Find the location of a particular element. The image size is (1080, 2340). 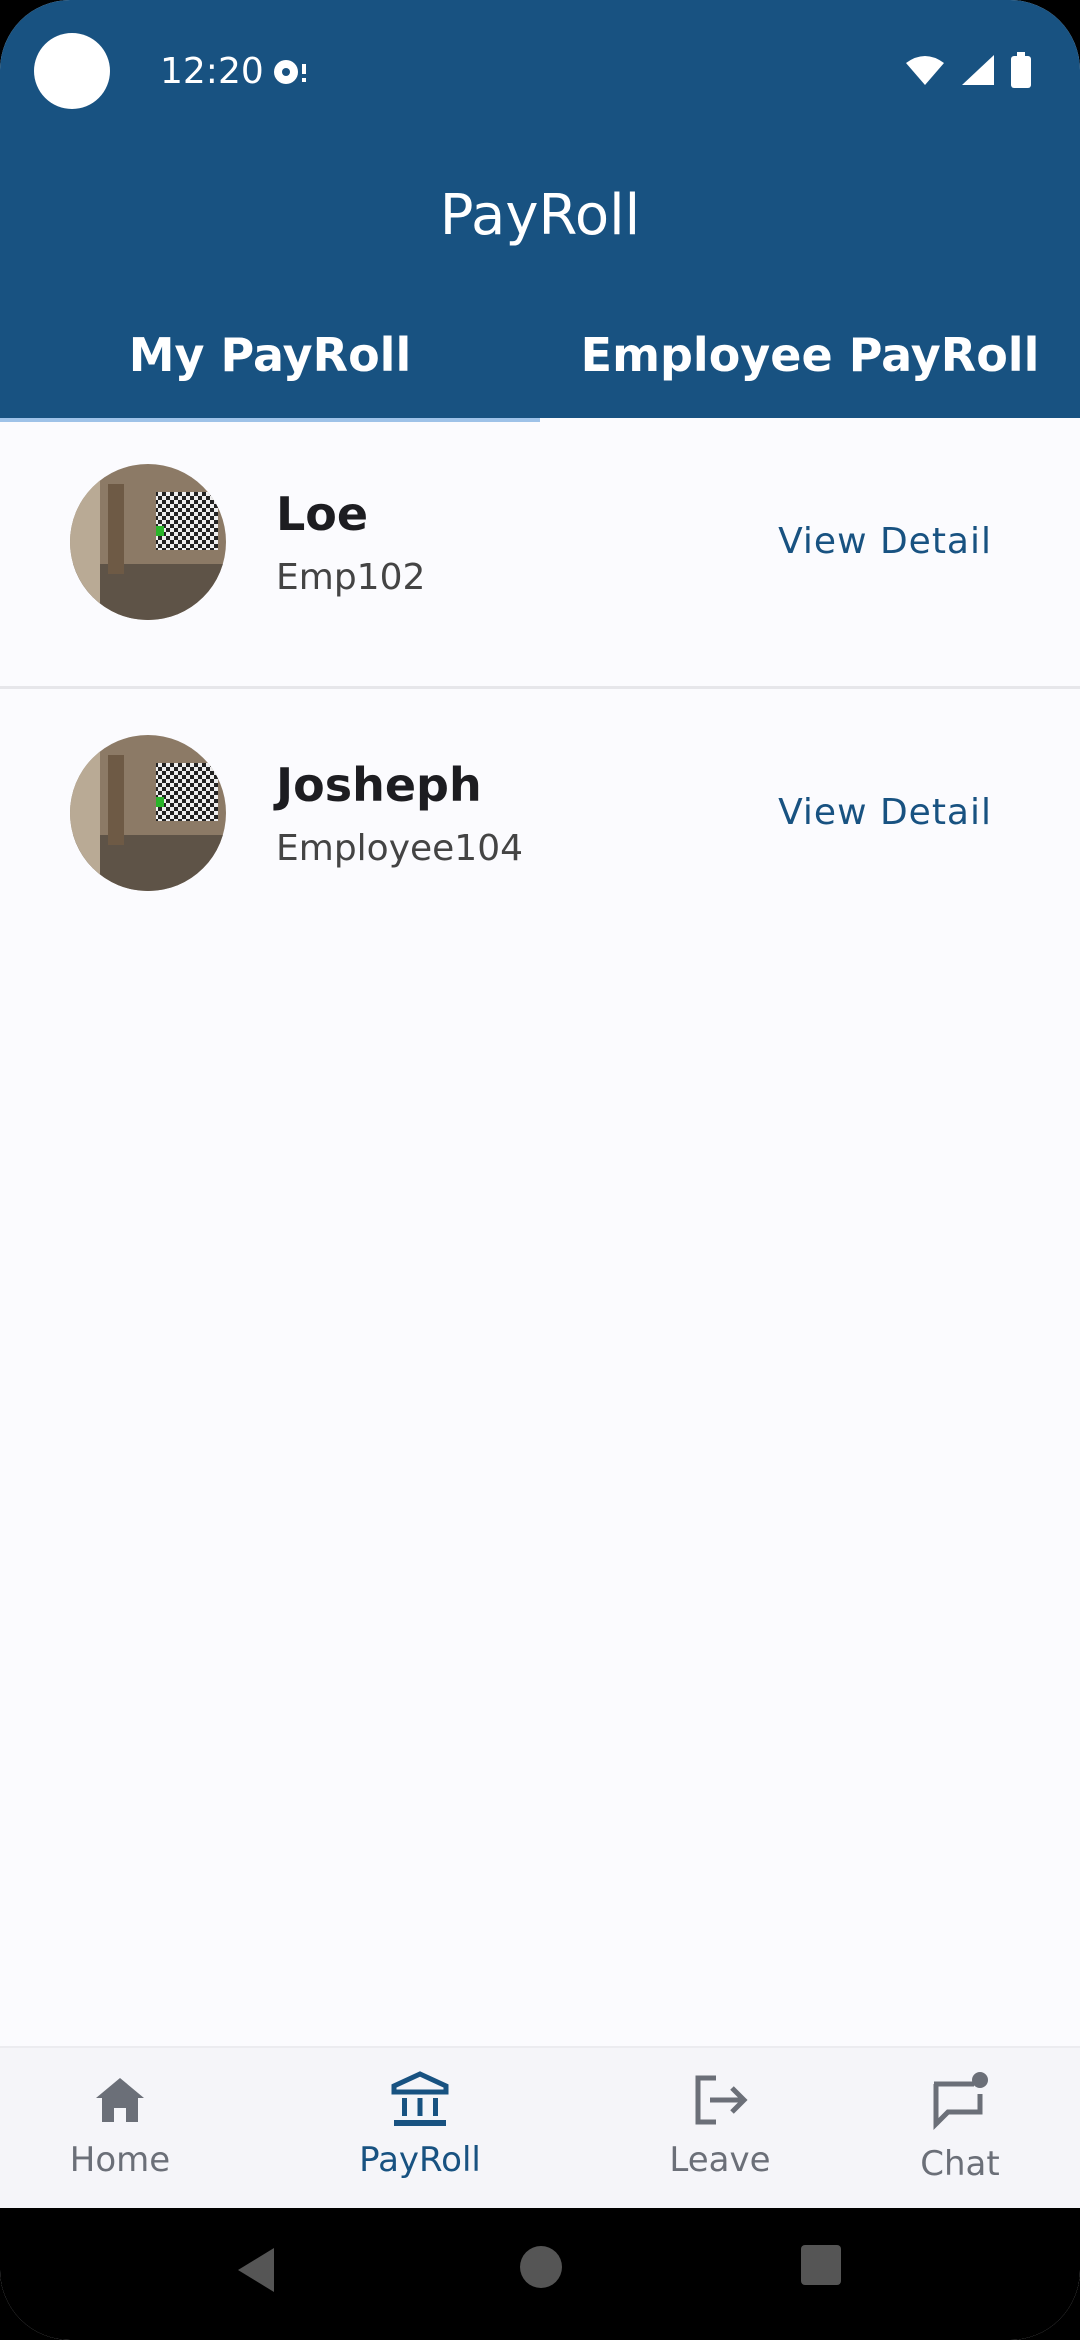

nav-item-leave: Leave is located at coordinates (720, 2129).